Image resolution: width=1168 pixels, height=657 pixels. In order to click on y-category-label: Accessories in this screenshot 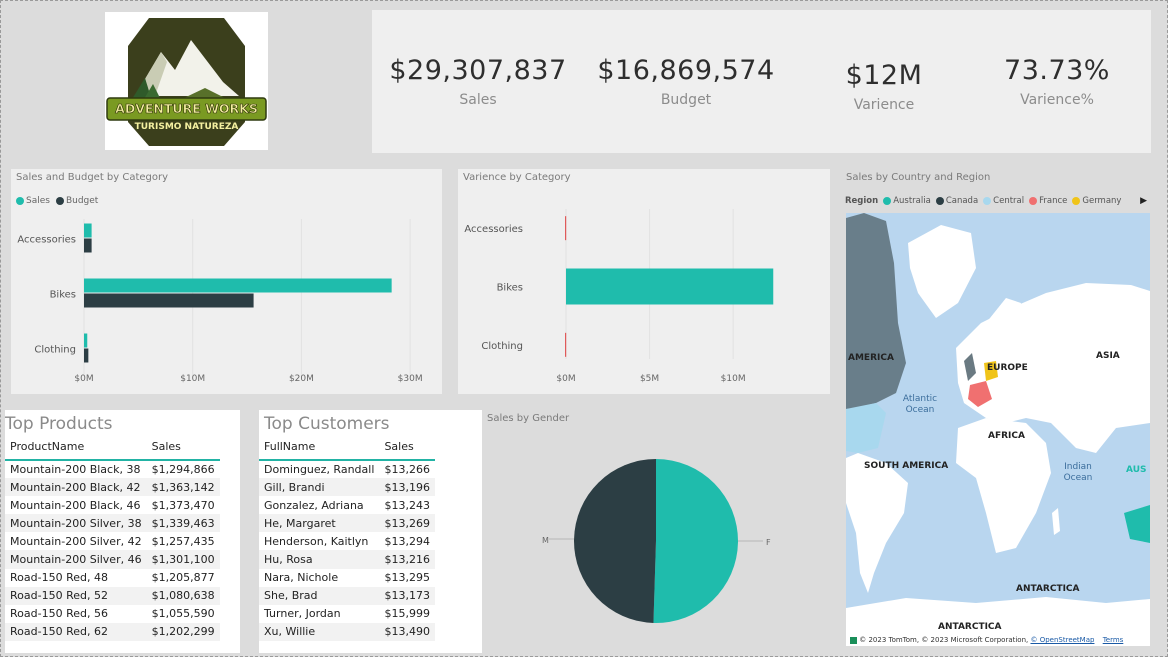, I will do `click(46, 240)`.